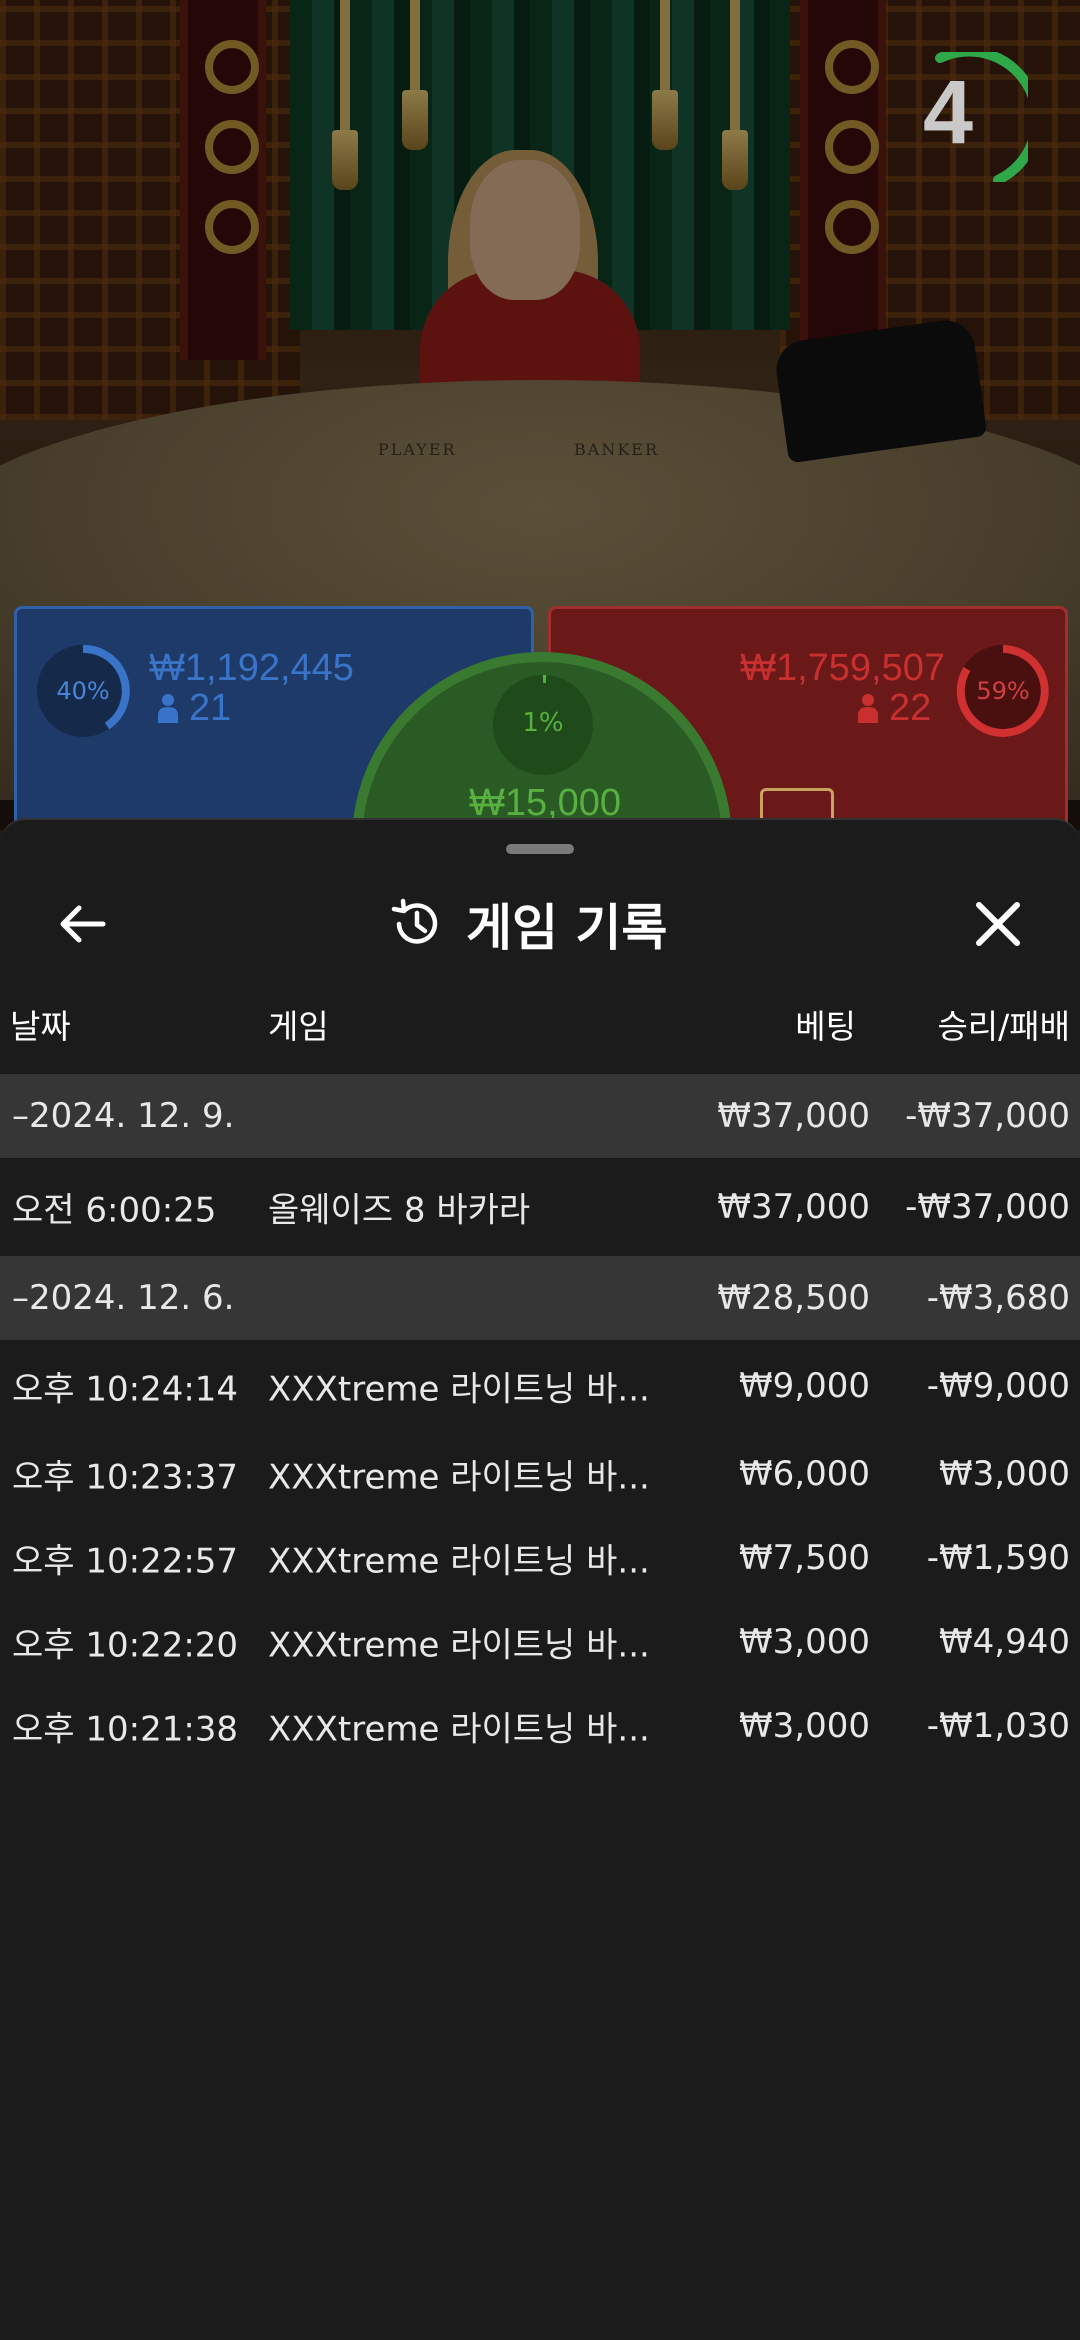 This screenshot has height=2340, width=1080. I want to click on table-header: 날짜 게임 베팅 승리/패배, so click(540, 1035).